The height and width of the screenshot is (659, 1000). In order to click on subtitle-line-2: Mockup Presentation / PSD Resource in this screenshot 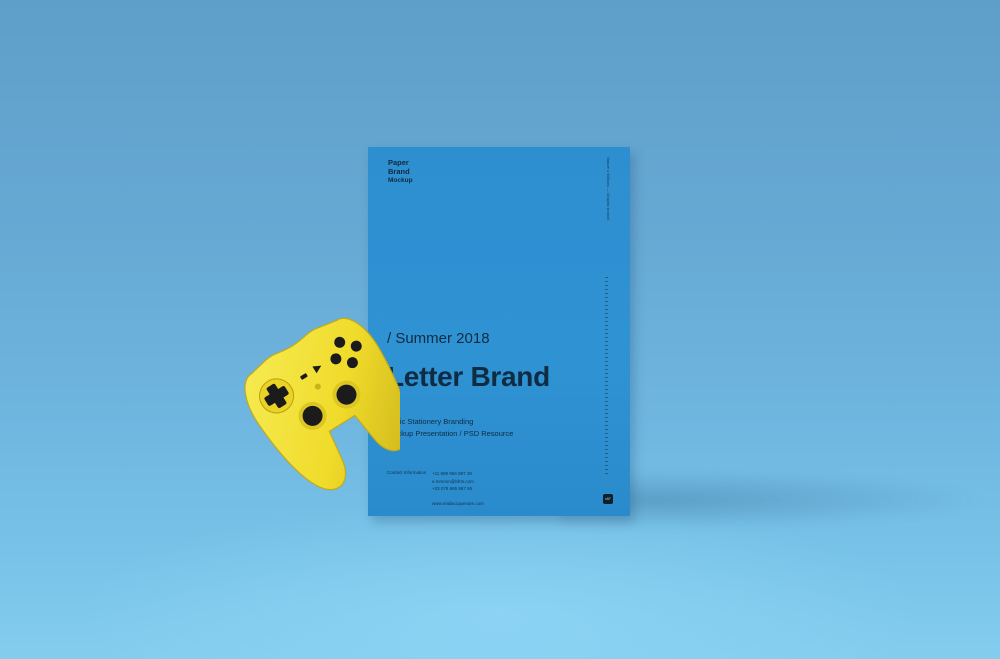, I will do `click(450, 433)`.